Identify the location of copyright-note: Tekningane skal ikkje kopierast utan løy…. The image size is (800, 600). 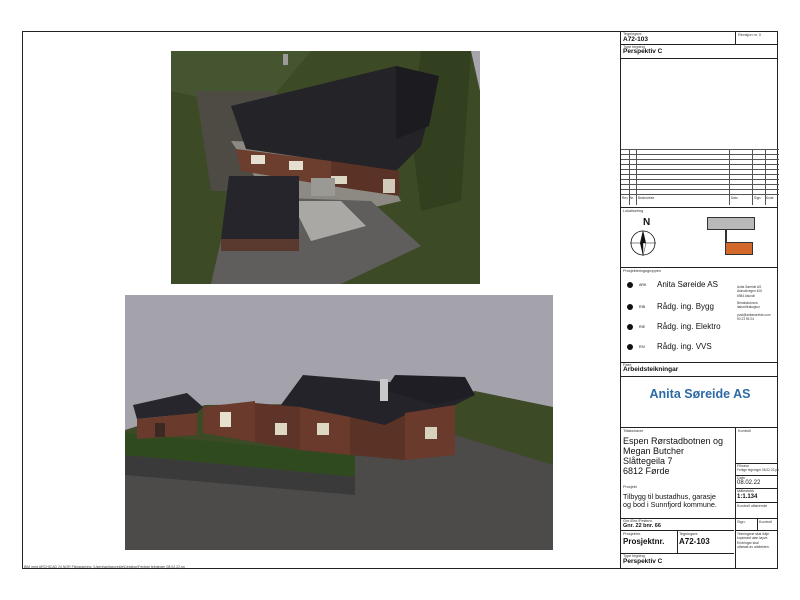
(753, 541).